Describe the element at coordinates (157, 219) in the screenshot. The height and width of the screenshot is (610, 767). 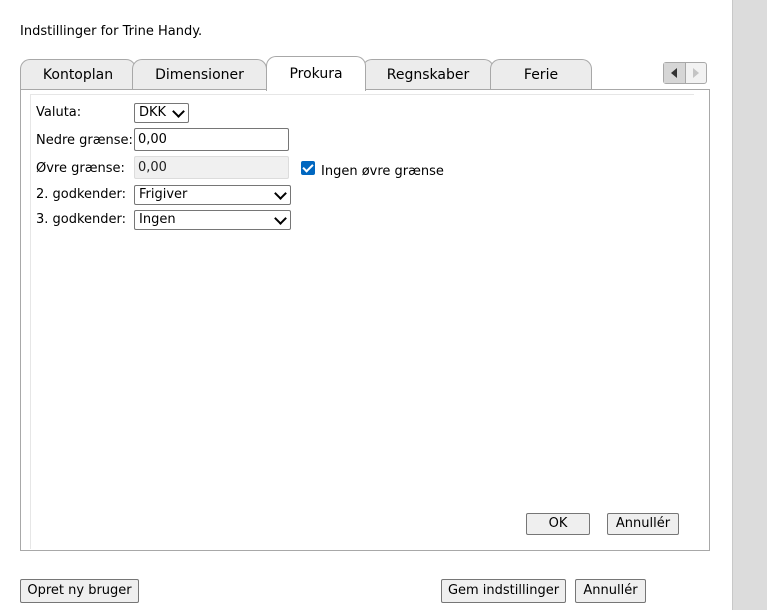
I see `approver3-value: Ingen` at that location.